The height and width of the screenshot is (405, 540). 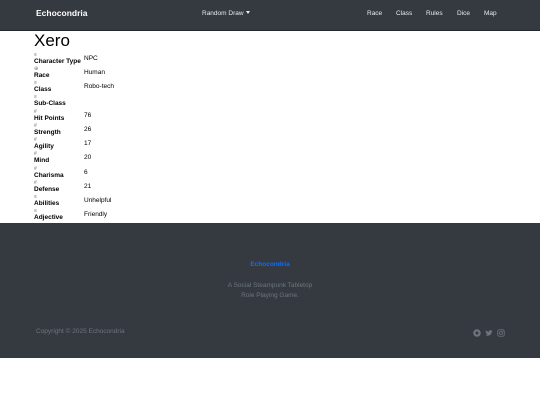 I want to click on field-label: Class, so click(x=43, y=89).